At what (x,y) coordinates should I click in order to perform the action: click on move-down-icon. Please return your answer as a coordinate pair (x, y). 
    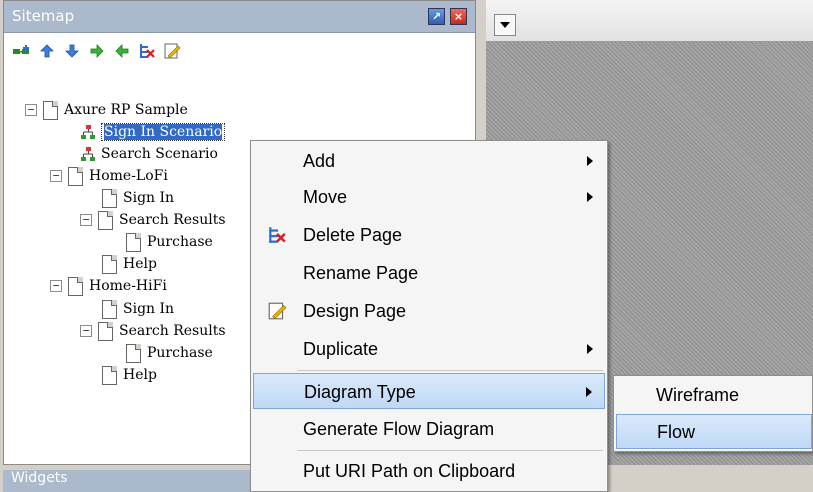
    Looking at the image, I should click on (72, 51).